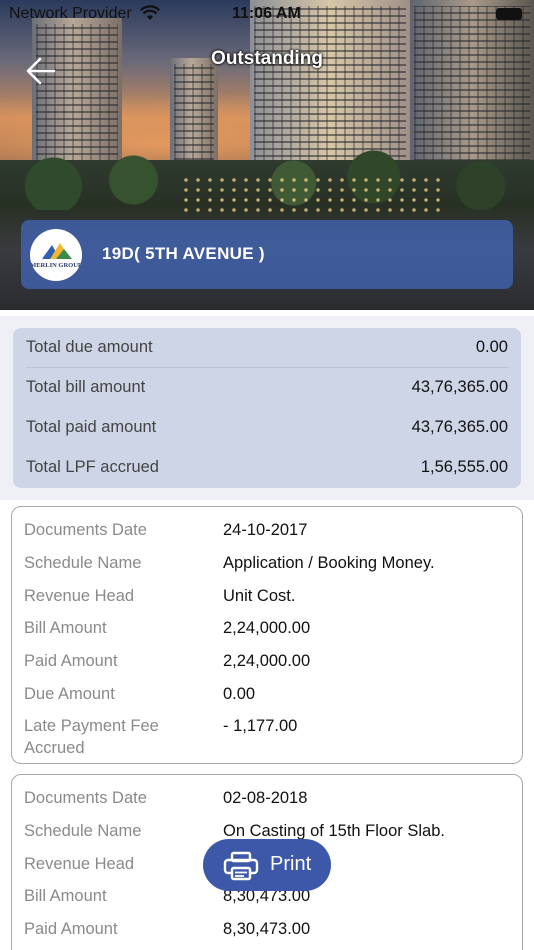  Describe the element at coordinates (267, 254) in the screenshot. I see `project-card: MERLIN GROUP 19D( 5TH AVENUE )` at that location.